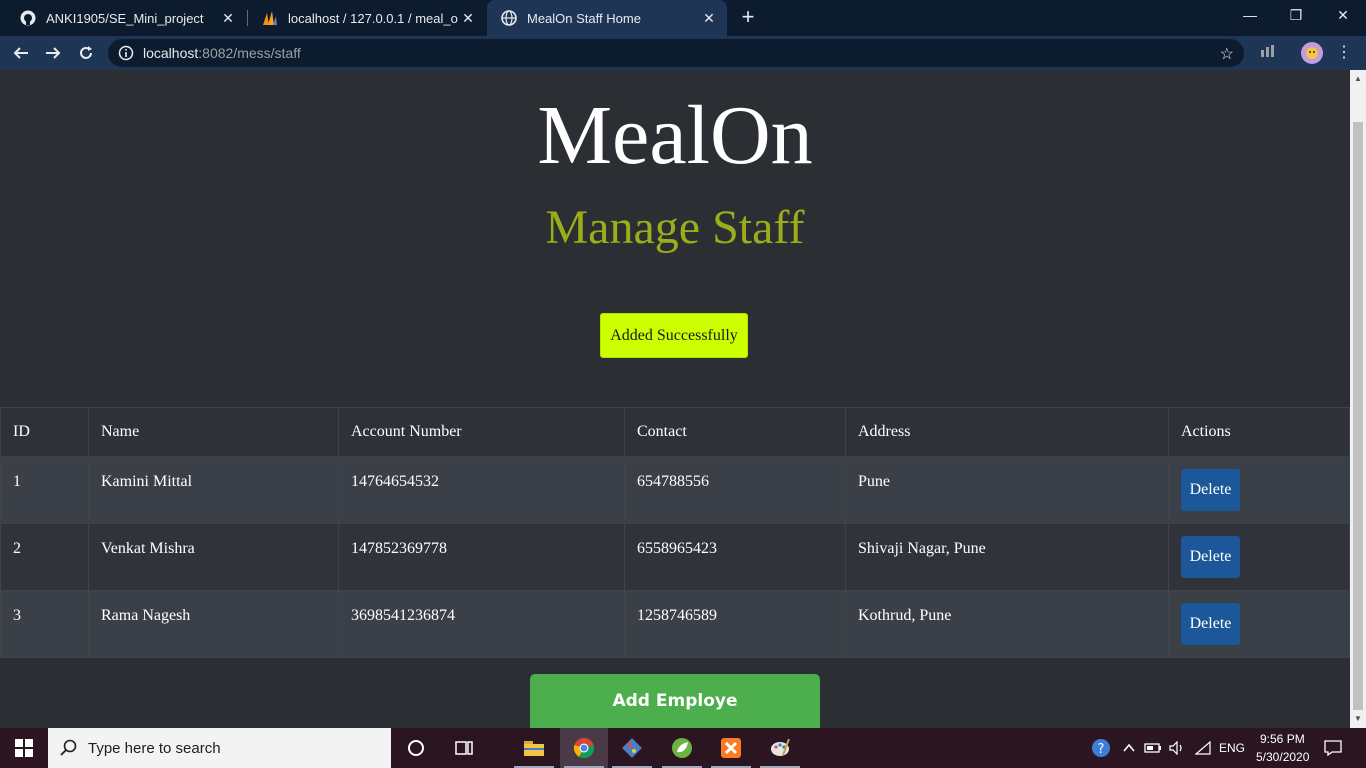  I want to click on battery-icon, so click(1153, 748).